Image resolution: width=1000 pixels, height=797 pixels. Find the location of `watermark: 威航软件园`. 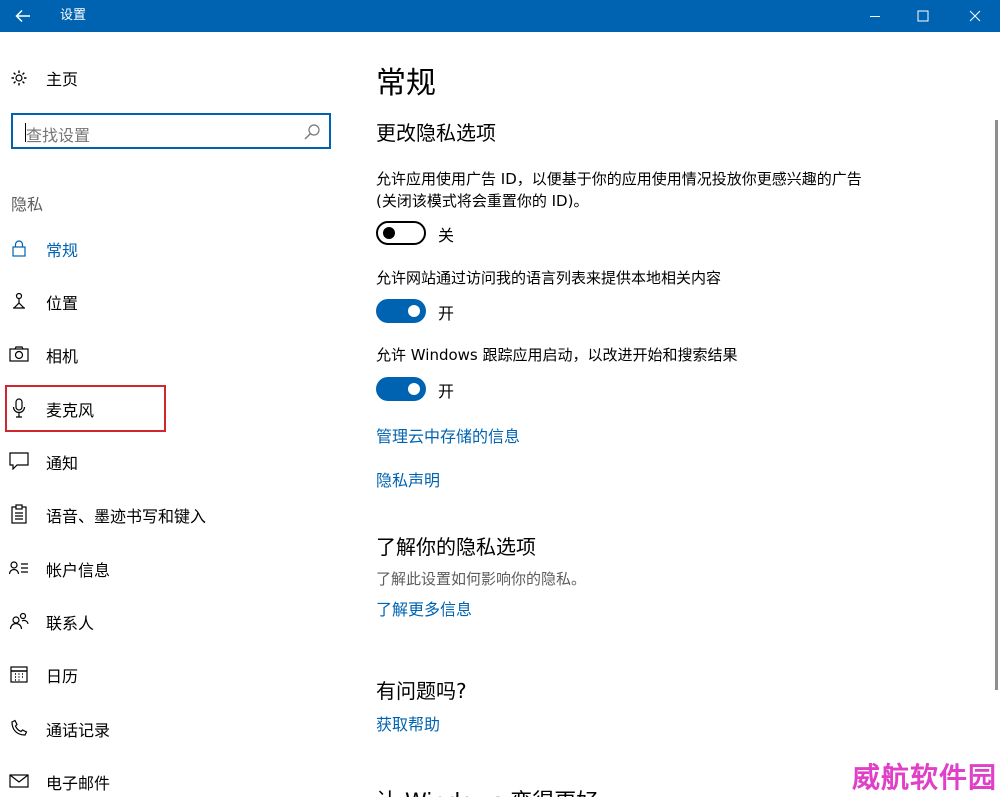

watermark: 威航软件园 is located at coordinates (925, 777).